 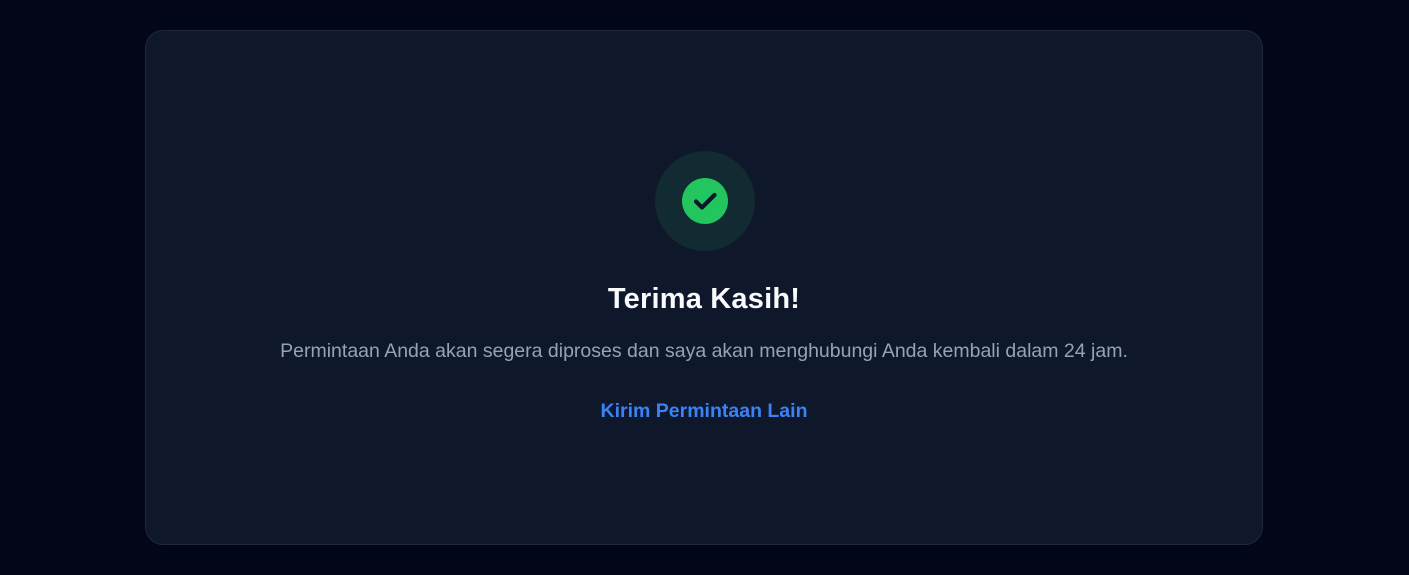 I want to click on confirmation-title: Terima Kasih!, so click(x=704, y=299).